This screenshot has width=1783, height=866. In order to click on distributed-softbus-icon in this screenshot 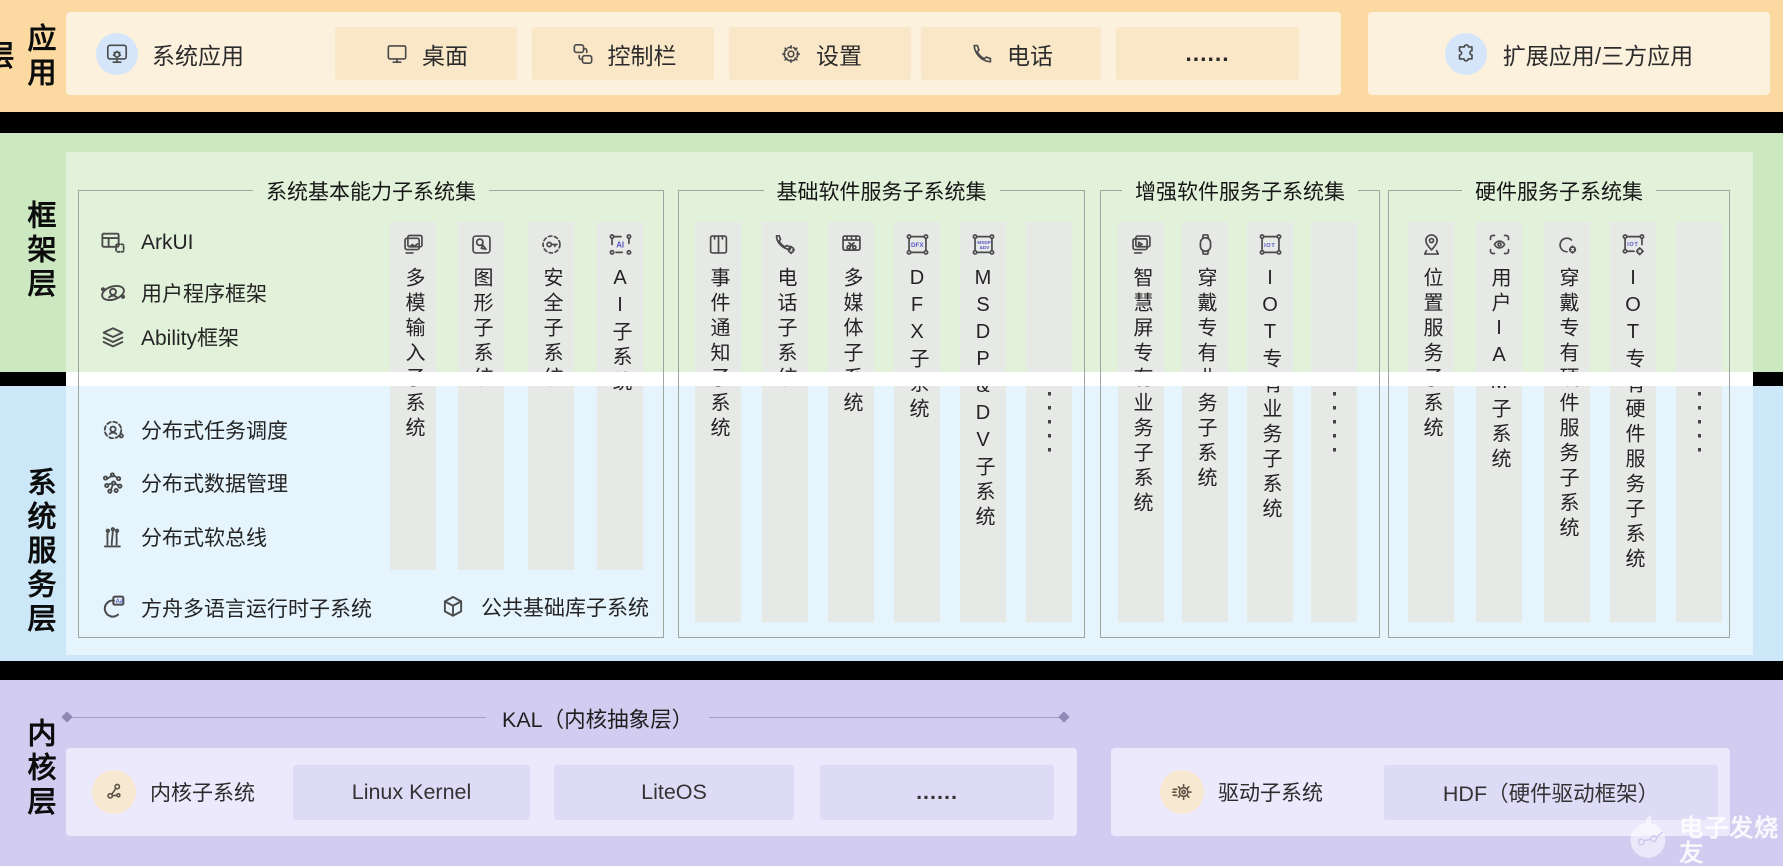, I will do `click(112, 537)`.